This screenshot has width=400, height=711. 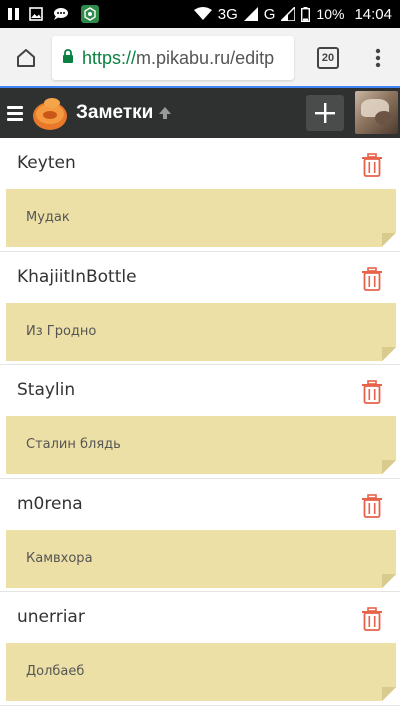 I want to click on note-text: Камвхора, so click(x=59, y=558).